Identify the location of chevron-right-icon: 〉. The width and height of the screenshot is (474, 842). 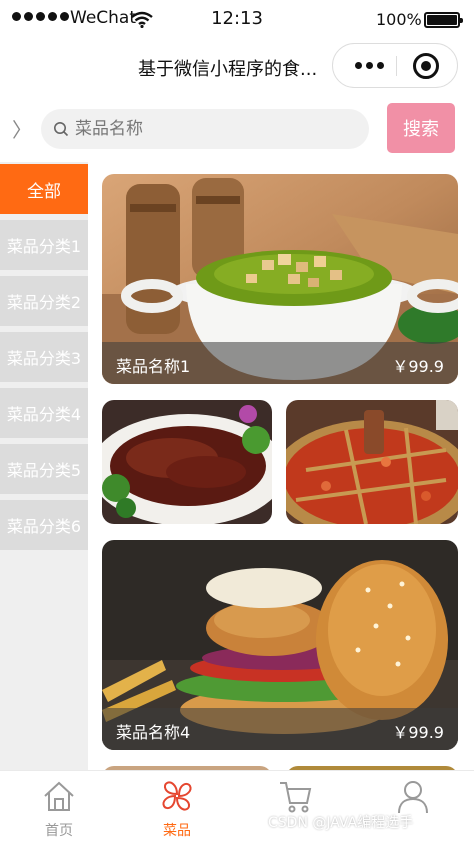
(22, 128).